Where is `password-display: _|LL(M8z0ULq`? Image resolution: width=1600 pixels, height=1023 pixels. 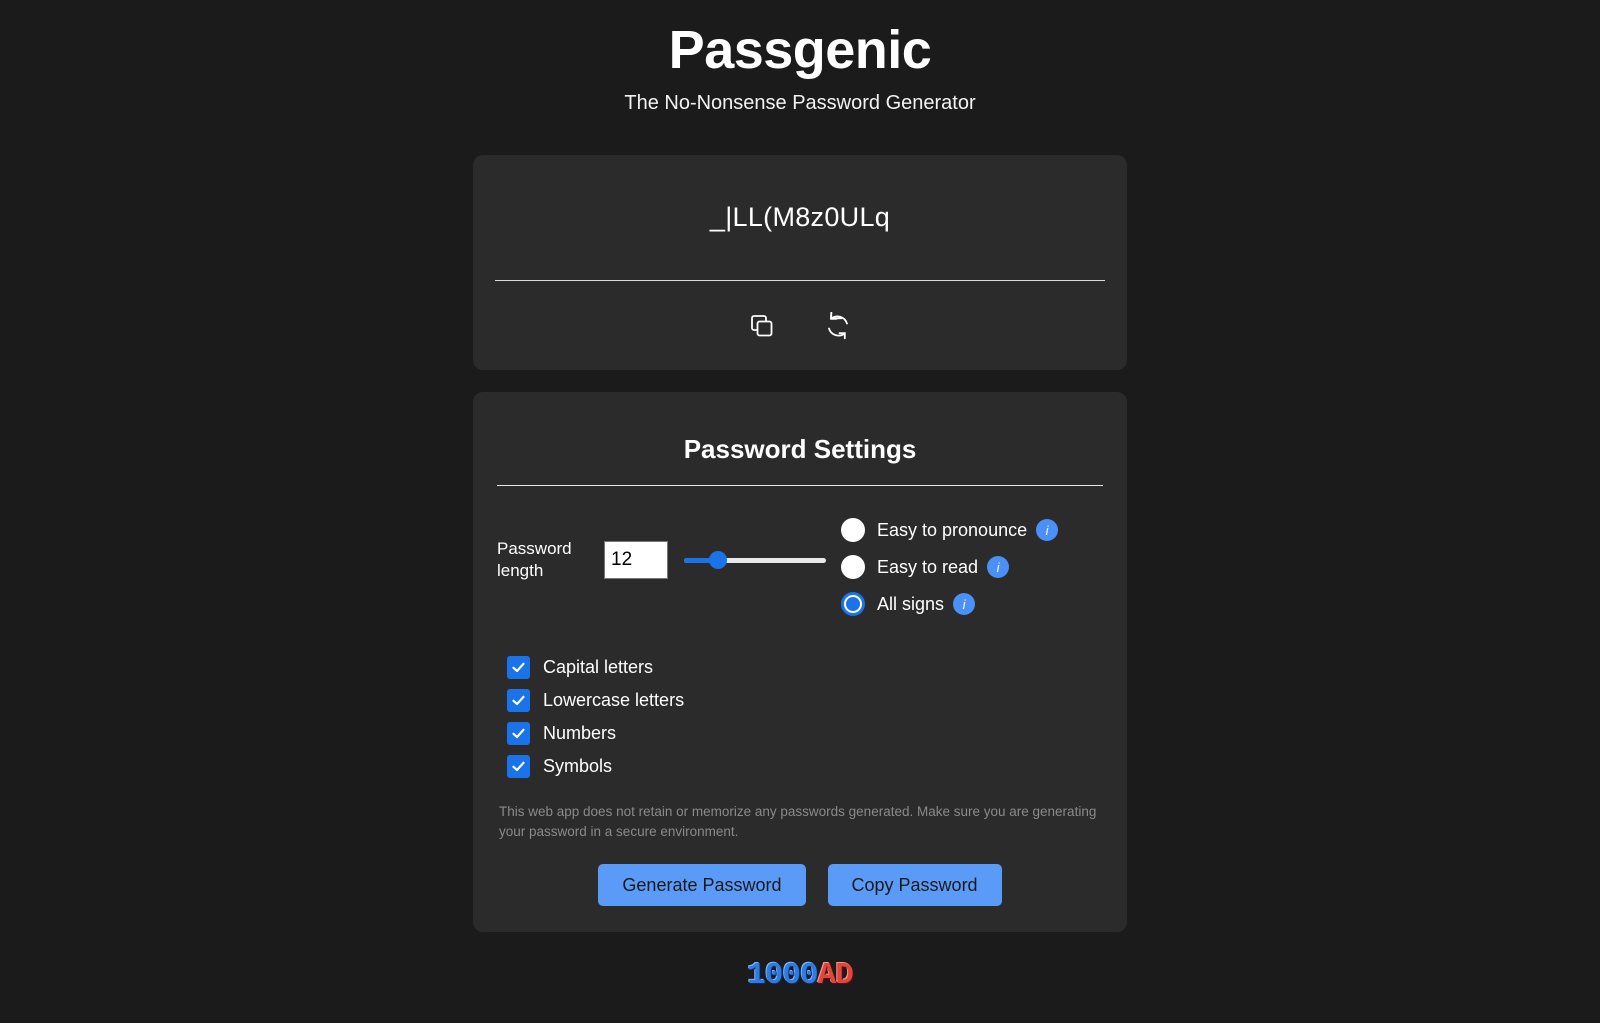 password-display: _|LL(M8z0ULq is located at coordinates (800, 217).